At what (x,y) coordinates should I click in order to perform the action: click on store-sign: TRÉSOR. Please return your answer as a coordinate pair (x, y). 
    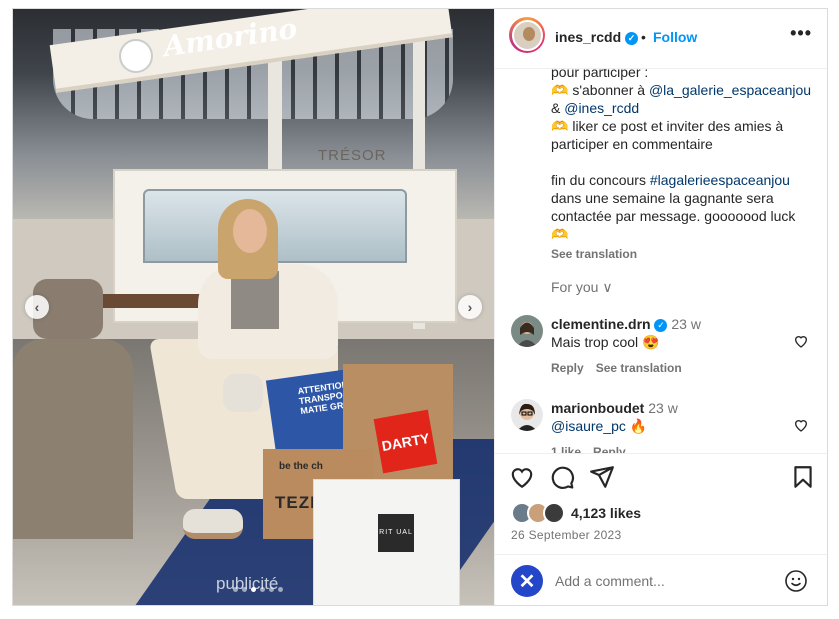
    Looking at the image, I should click on (352, 155).